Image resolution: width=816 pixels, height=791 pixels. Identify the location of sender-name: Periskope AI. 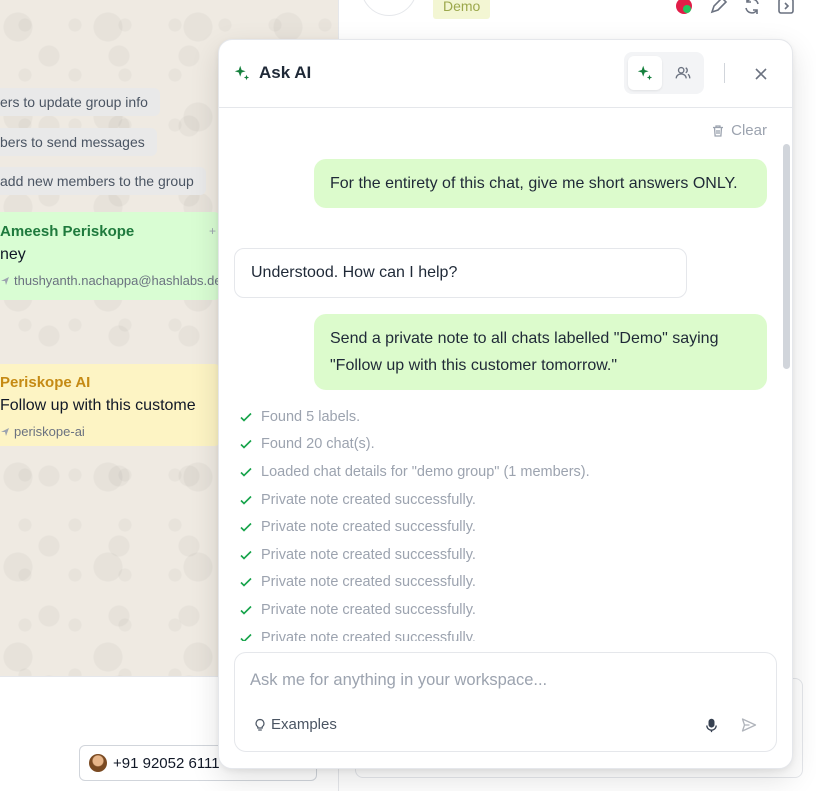
(45, 382).